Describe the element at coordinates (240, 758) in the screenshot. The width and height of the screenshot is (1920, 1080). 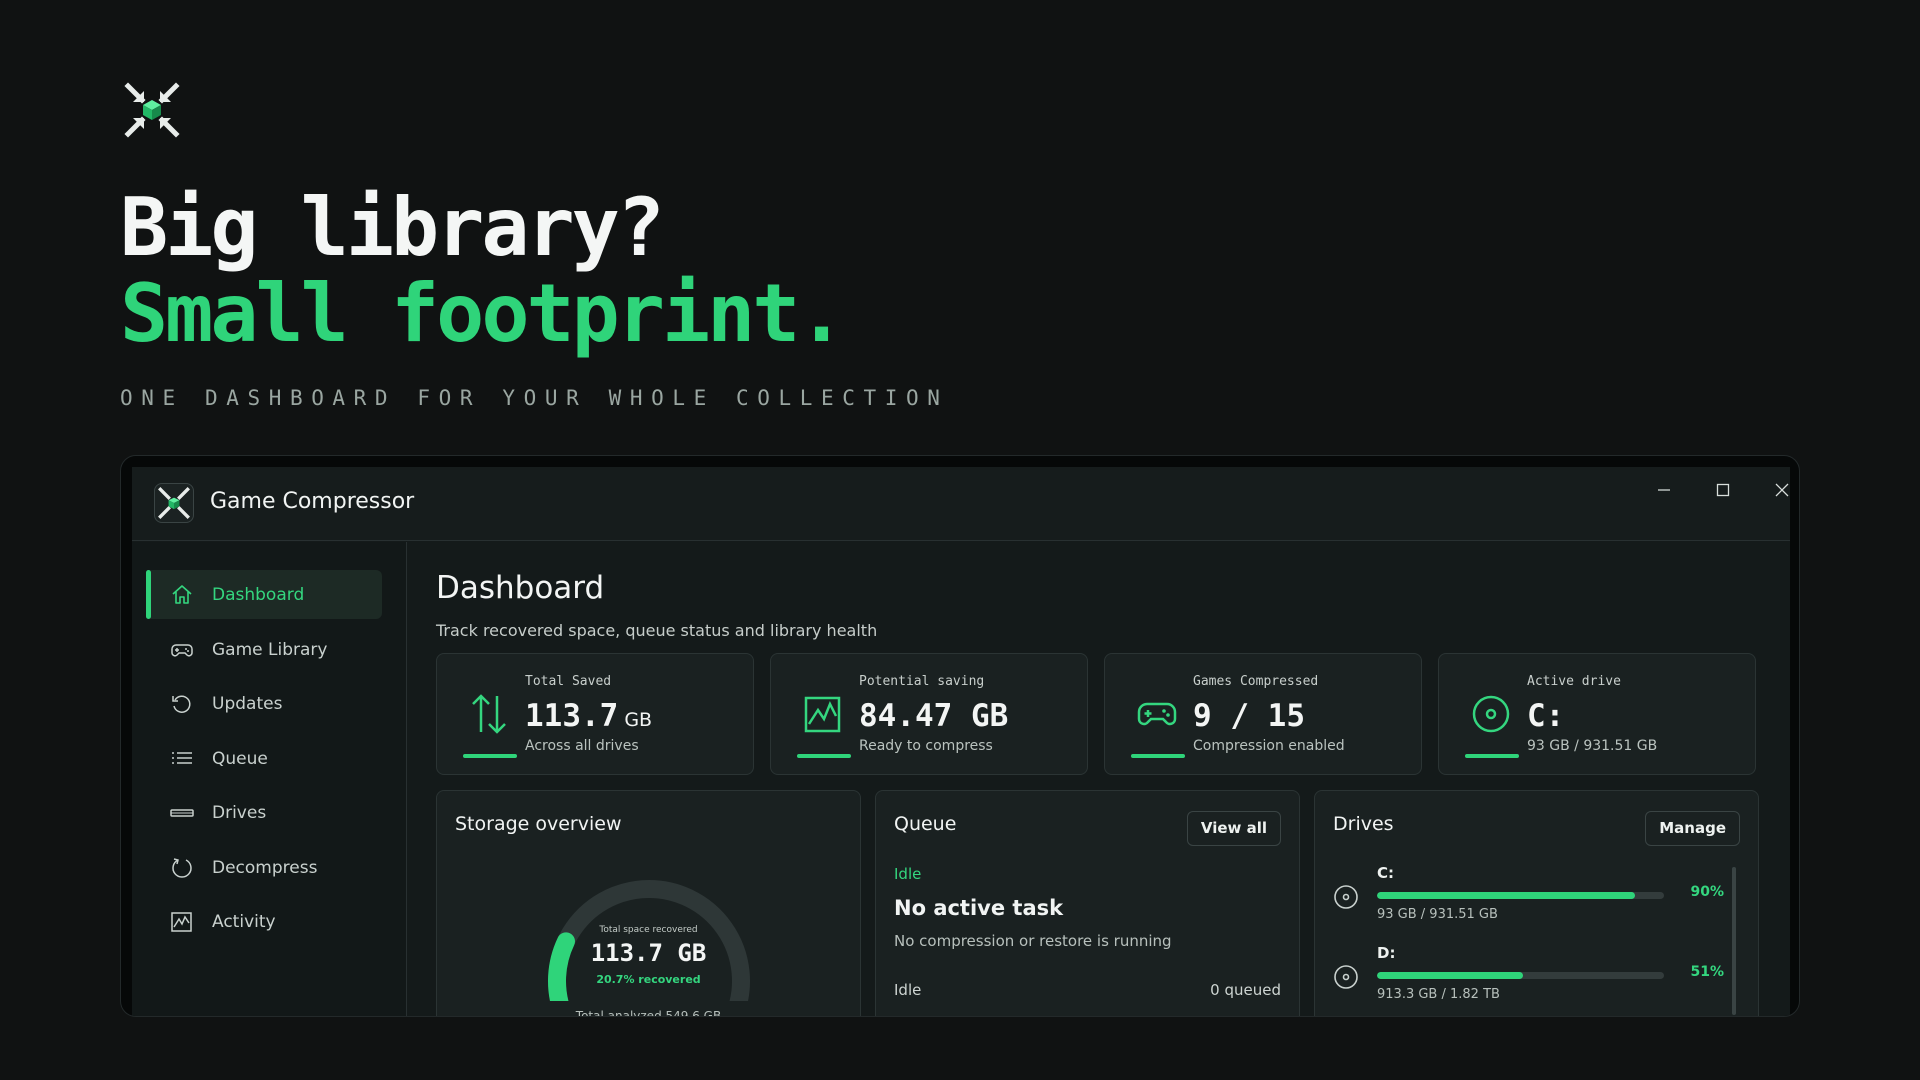
I see `sidebar-item-label: Queue` at that location.